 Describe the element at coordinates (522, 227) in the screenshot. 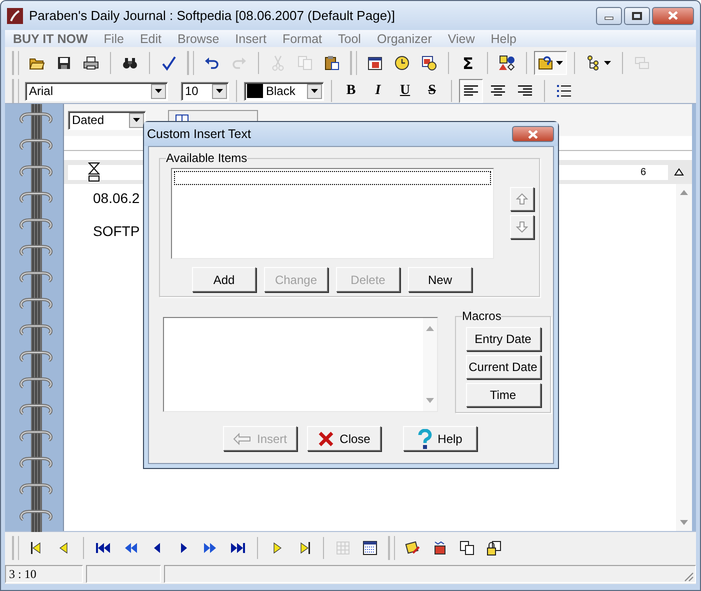

I see `arrow-down-icon` at that location.